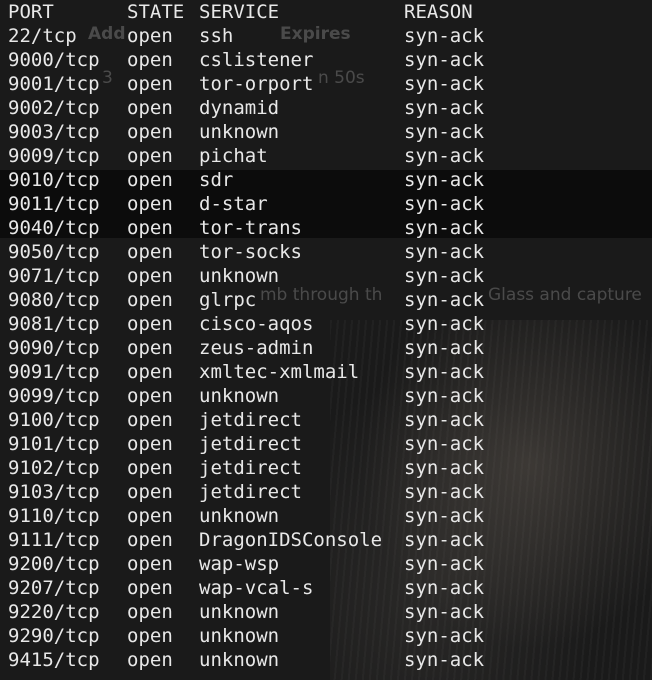 This screenshot has height=680, width=652. Describe the element at coordinates (250, 252) in the screenshot. I see `service-cell: tor-socks` at that location.